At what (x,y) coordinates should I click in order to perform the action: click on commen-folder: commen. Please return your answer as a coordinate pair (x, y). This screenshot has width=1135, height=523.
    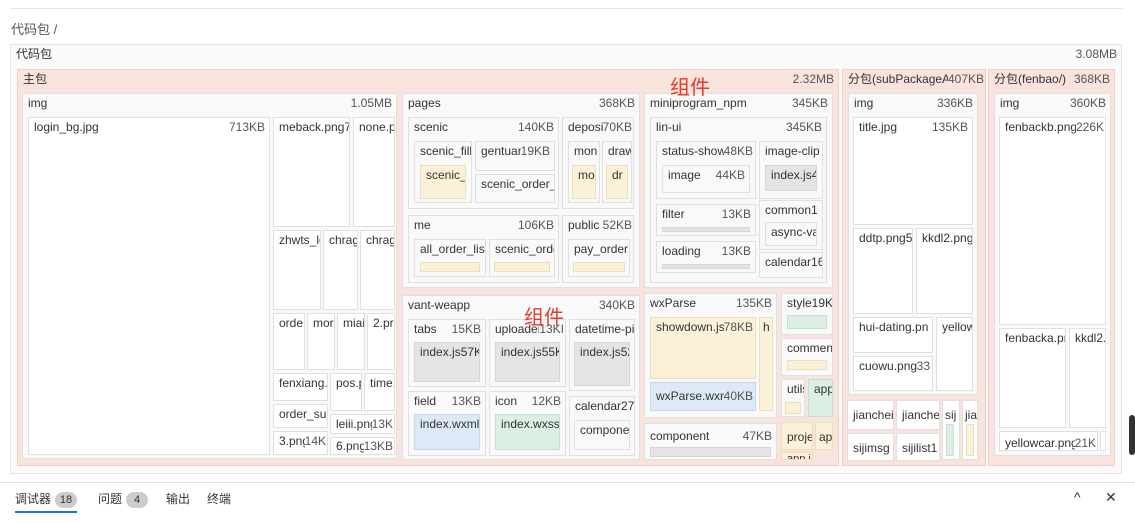
    Looking at the image, I should click on (807, 357).